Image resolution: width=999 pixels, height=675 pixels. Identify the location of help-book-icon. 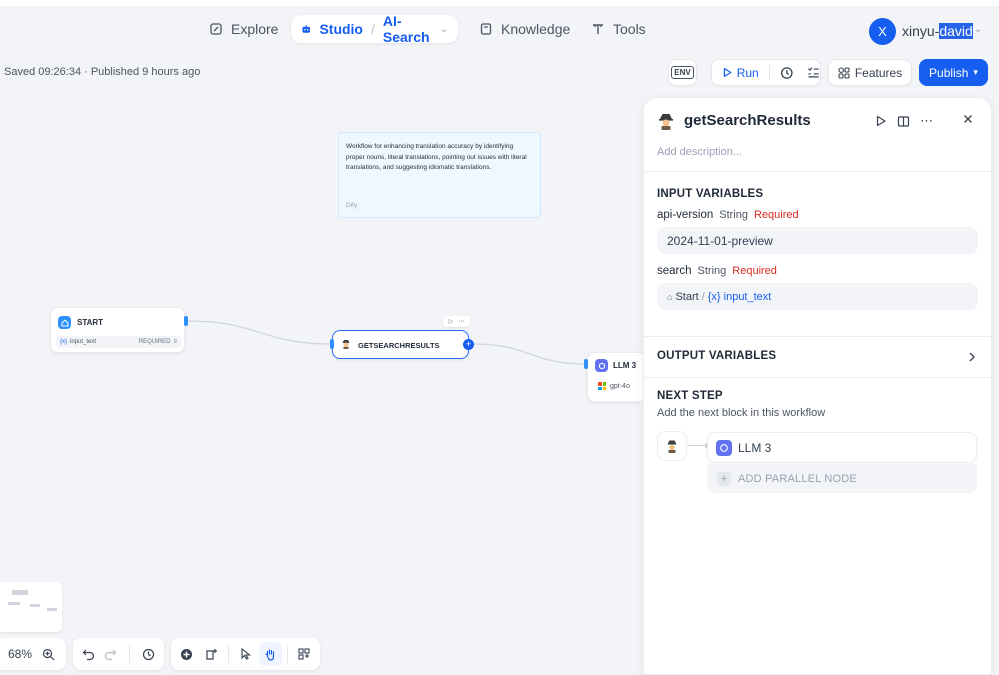
(903, 121).